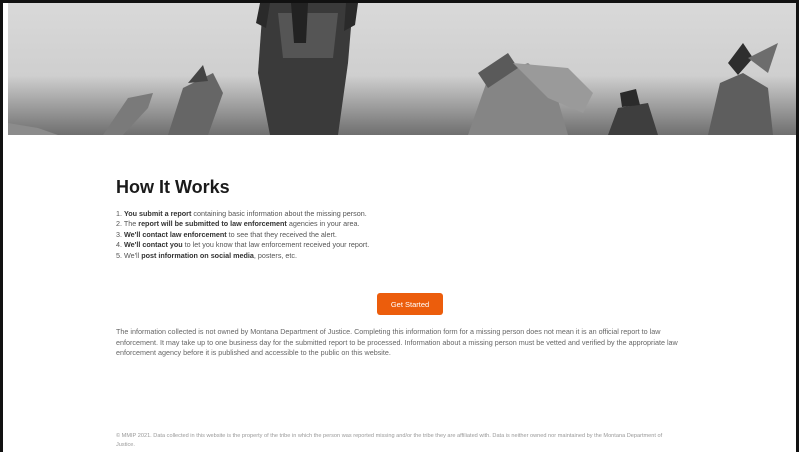 The width and height of the screenshot is (799, 452). I want to click on page-title: How It Works, so click(173, 187).